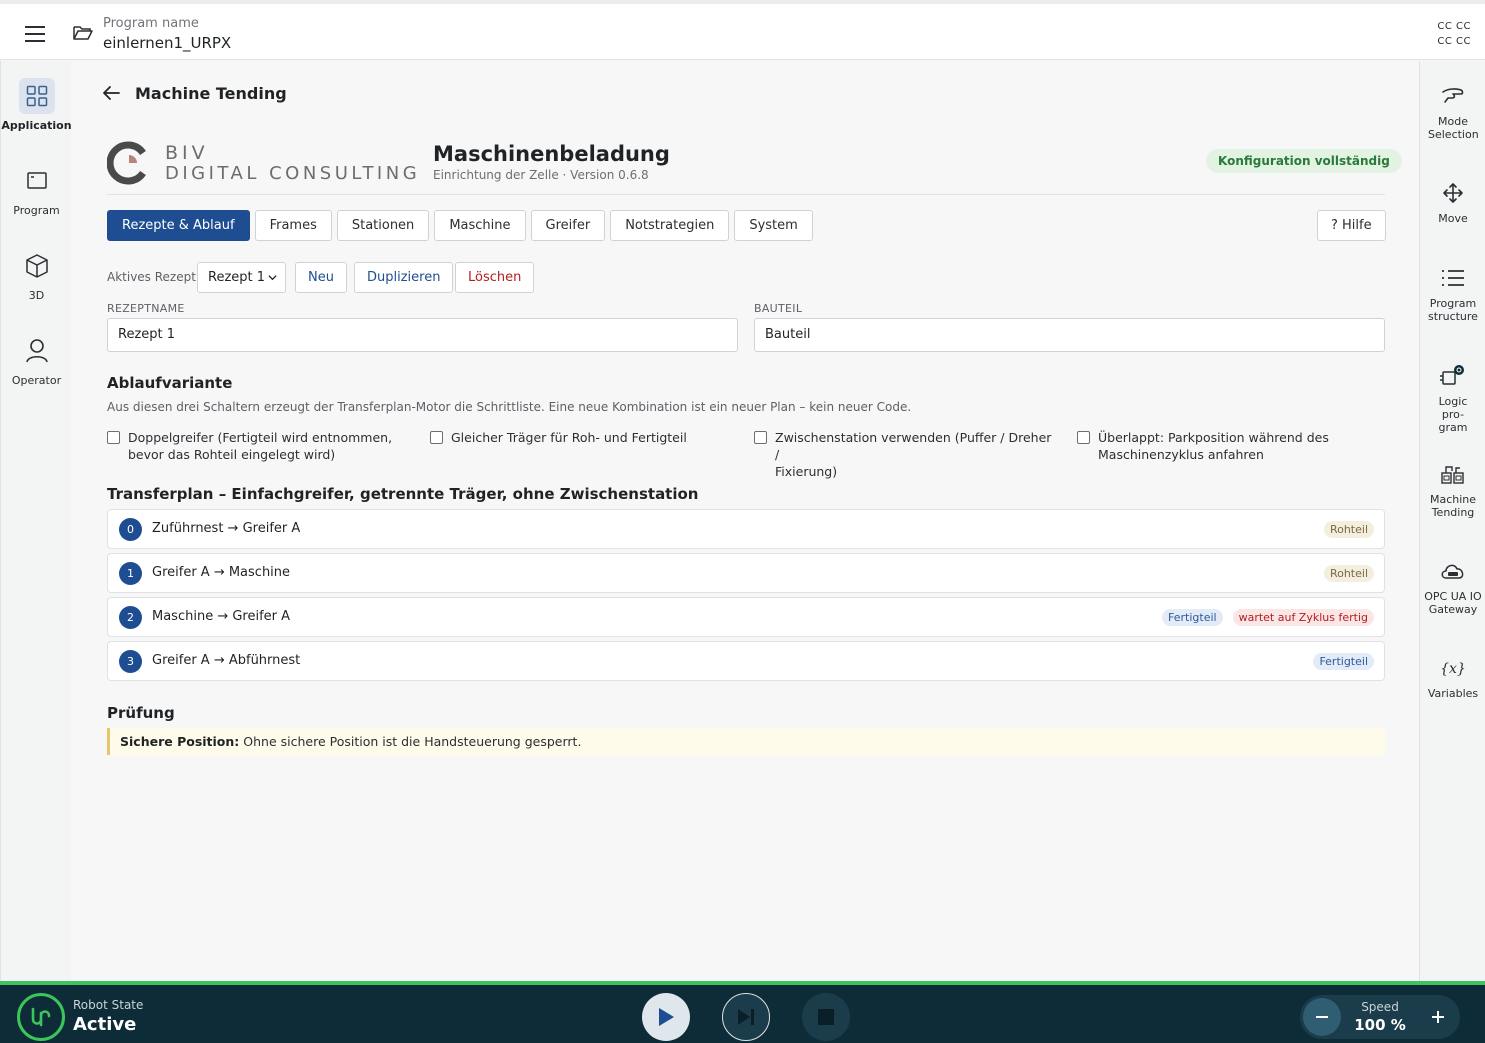  What do you see at coordinates (36, 210) in the screenshot?
I see `nav-label: Program` at bounding box center [36, 210].